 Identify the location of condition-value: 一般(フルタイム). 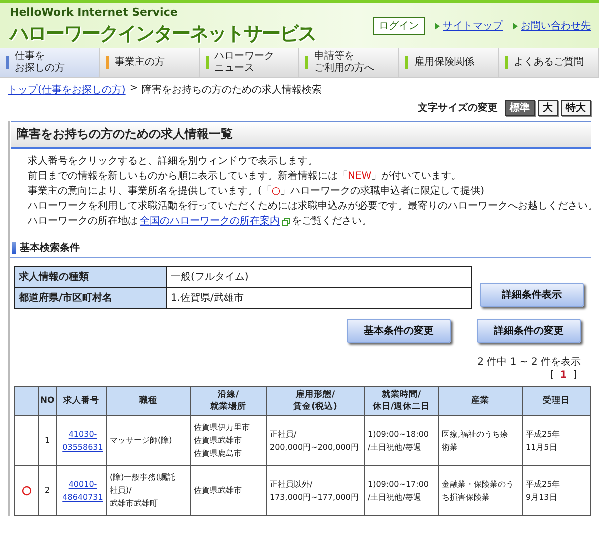
(319, 277).